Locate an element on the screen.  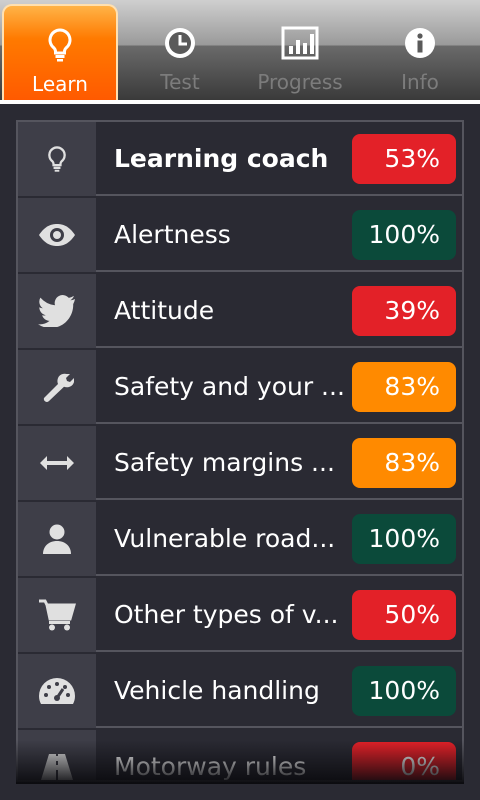
topic-label: Vehicle handling is located at coordinates (217, 690).